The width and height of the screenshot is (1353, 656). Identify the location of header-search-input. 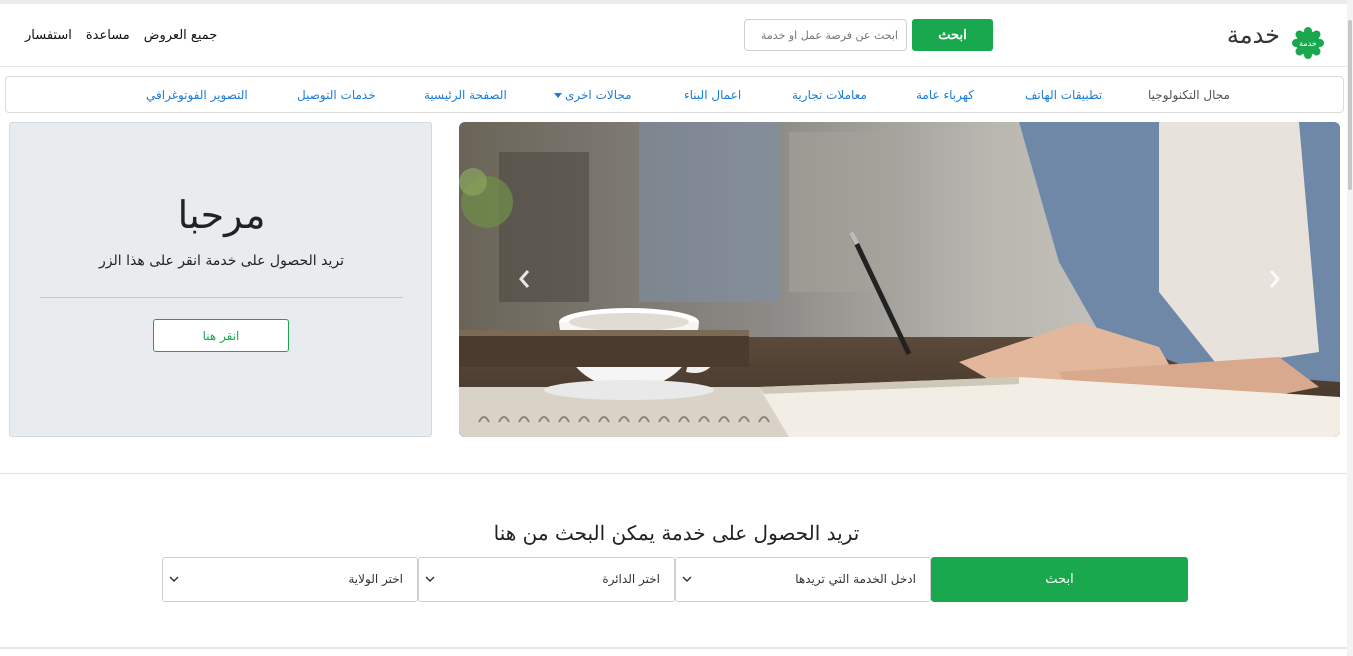
(825, 35).